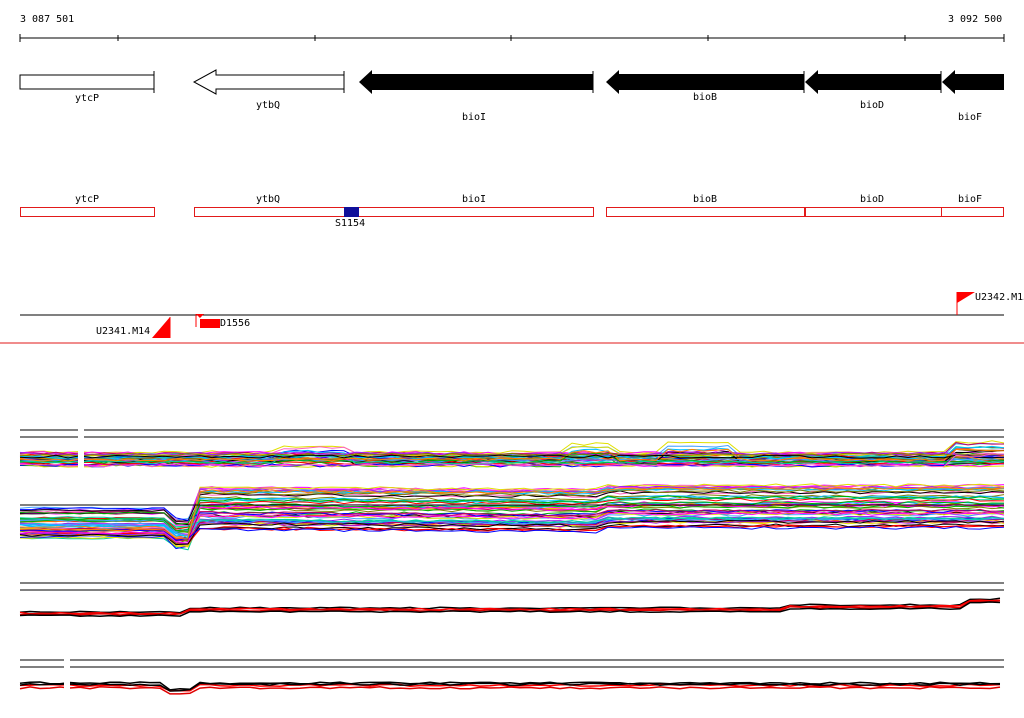  What do you see at coordinates (123, 331) in the screenshot?
I see `marker-label-U2341-M14: U2341.M14` at bounding box center [123, 331].